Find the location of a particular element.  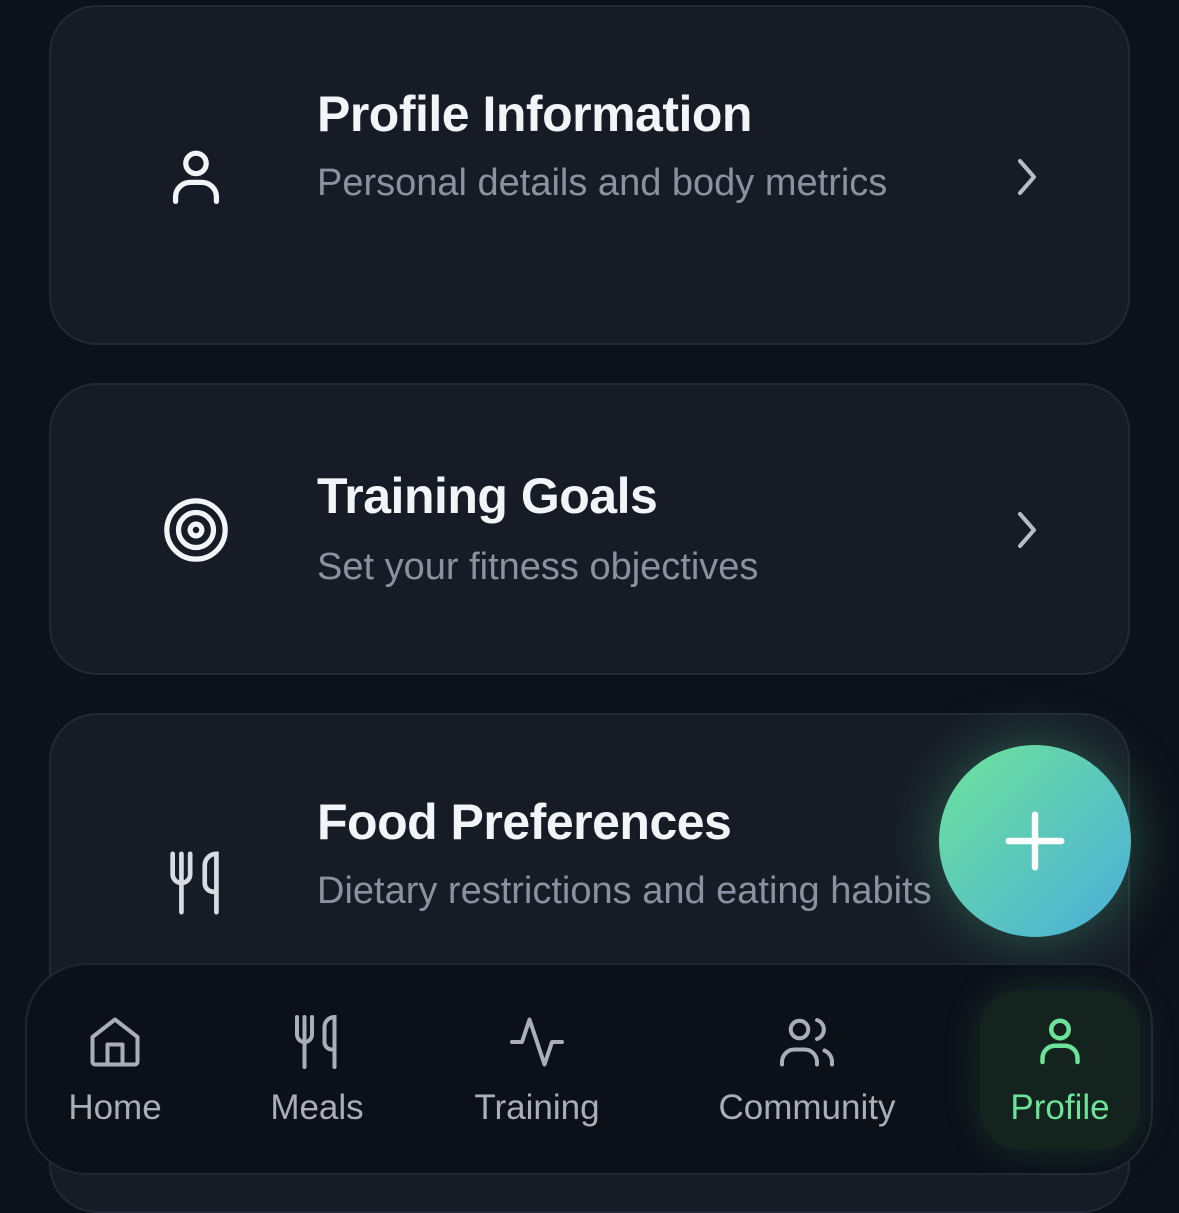

nav-training: Training is located at coordinates (537, 1070).